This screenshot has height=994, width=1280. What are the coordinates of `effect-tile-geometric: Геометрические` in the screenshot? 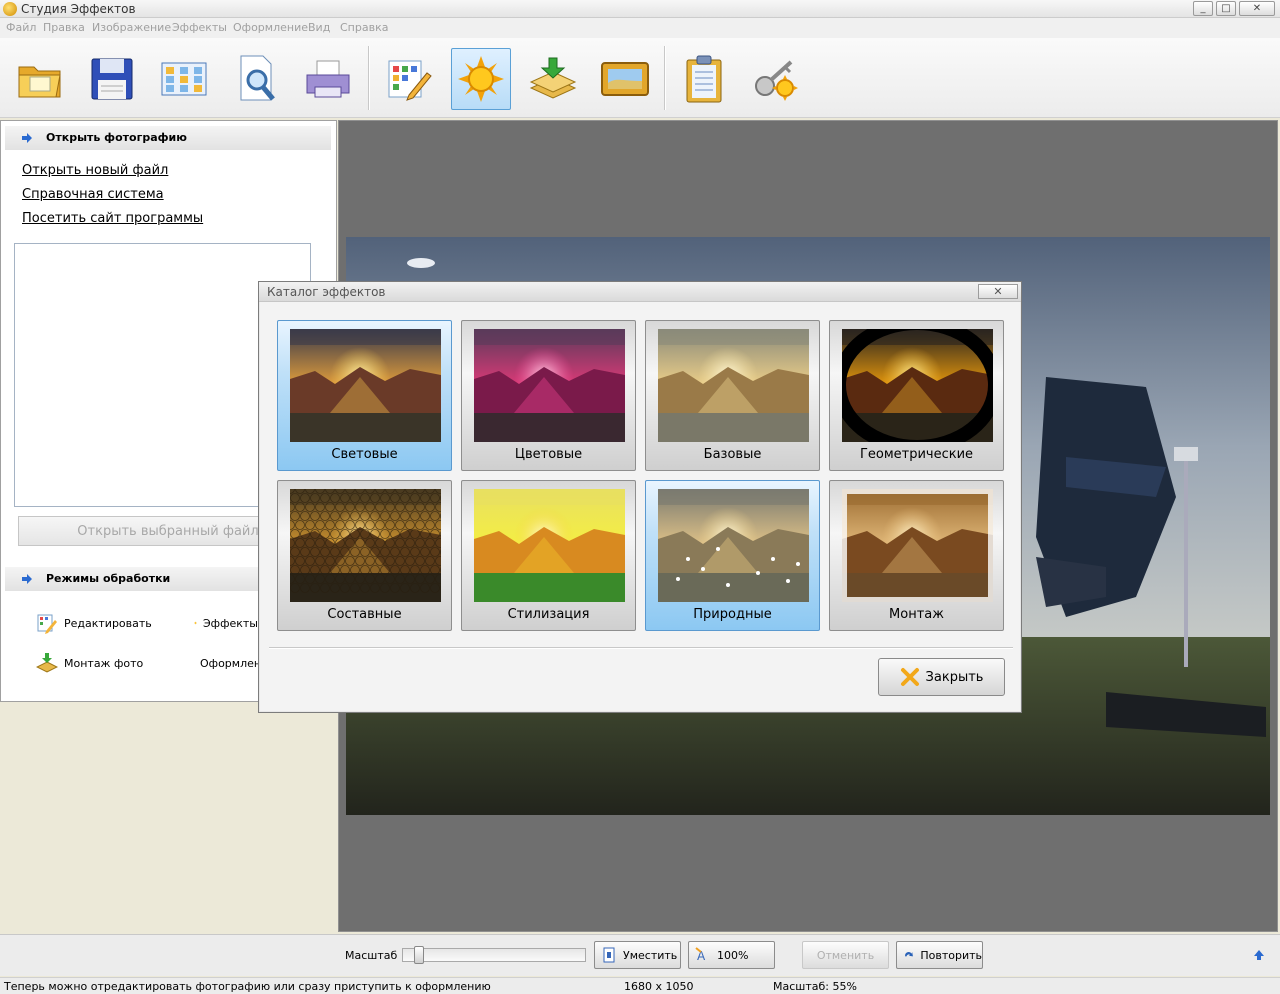 It's located at (916, 395).